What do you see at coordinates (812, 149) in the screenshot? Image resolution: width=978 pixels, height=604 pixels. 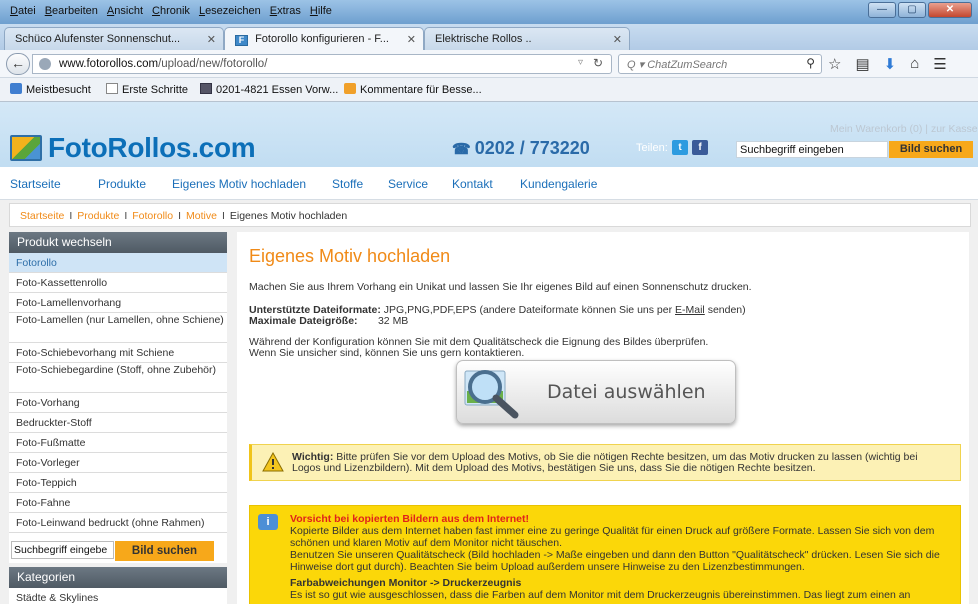 I see `header-search-input: Suchbegriff eingeben` at bounding box center [812, 149].